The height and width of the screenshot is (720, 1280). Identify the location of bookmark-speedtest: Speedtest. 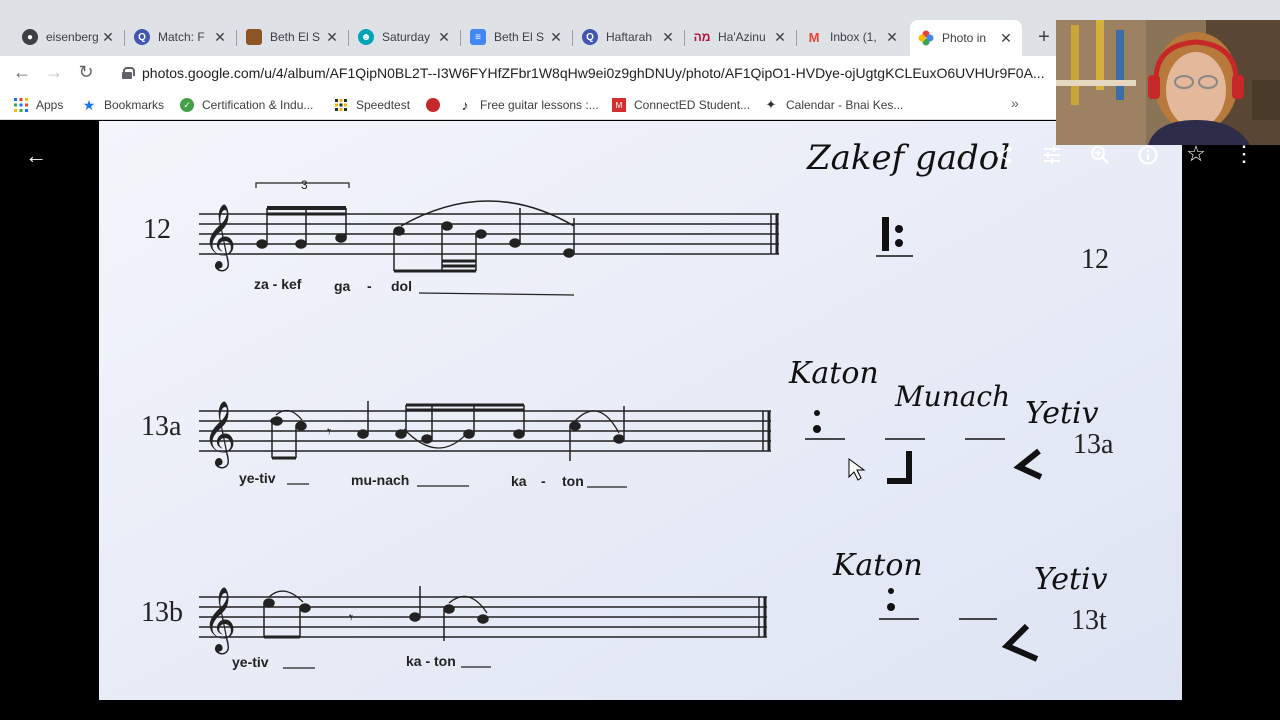
(372, 105).